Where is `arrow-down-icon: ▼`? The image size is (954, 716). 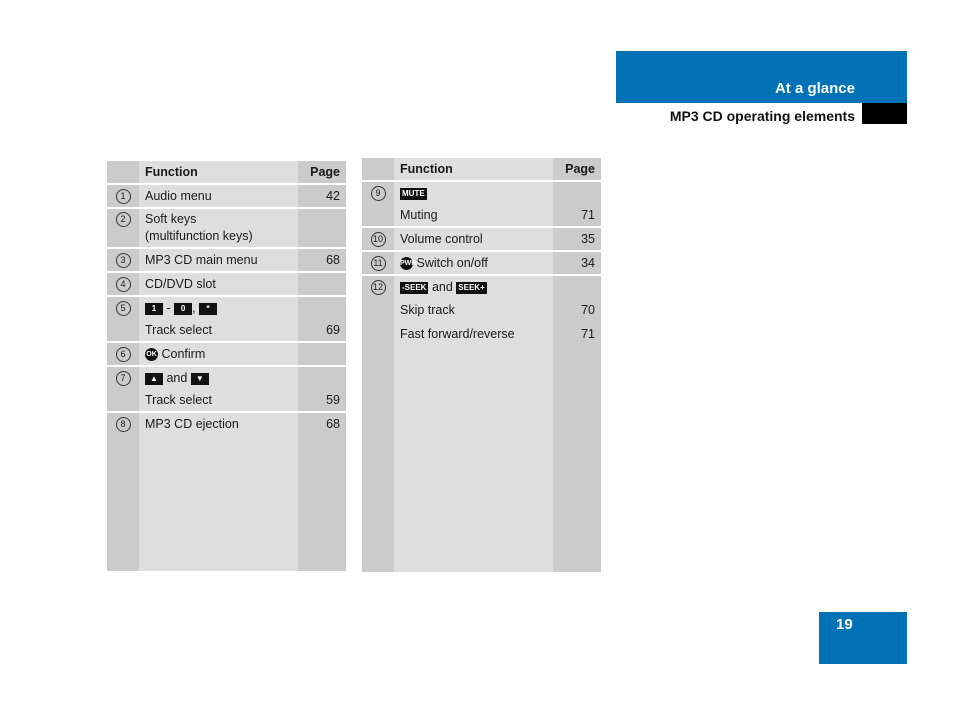
arrow-down-icon: ▼ is located at coordinates (199, 378).